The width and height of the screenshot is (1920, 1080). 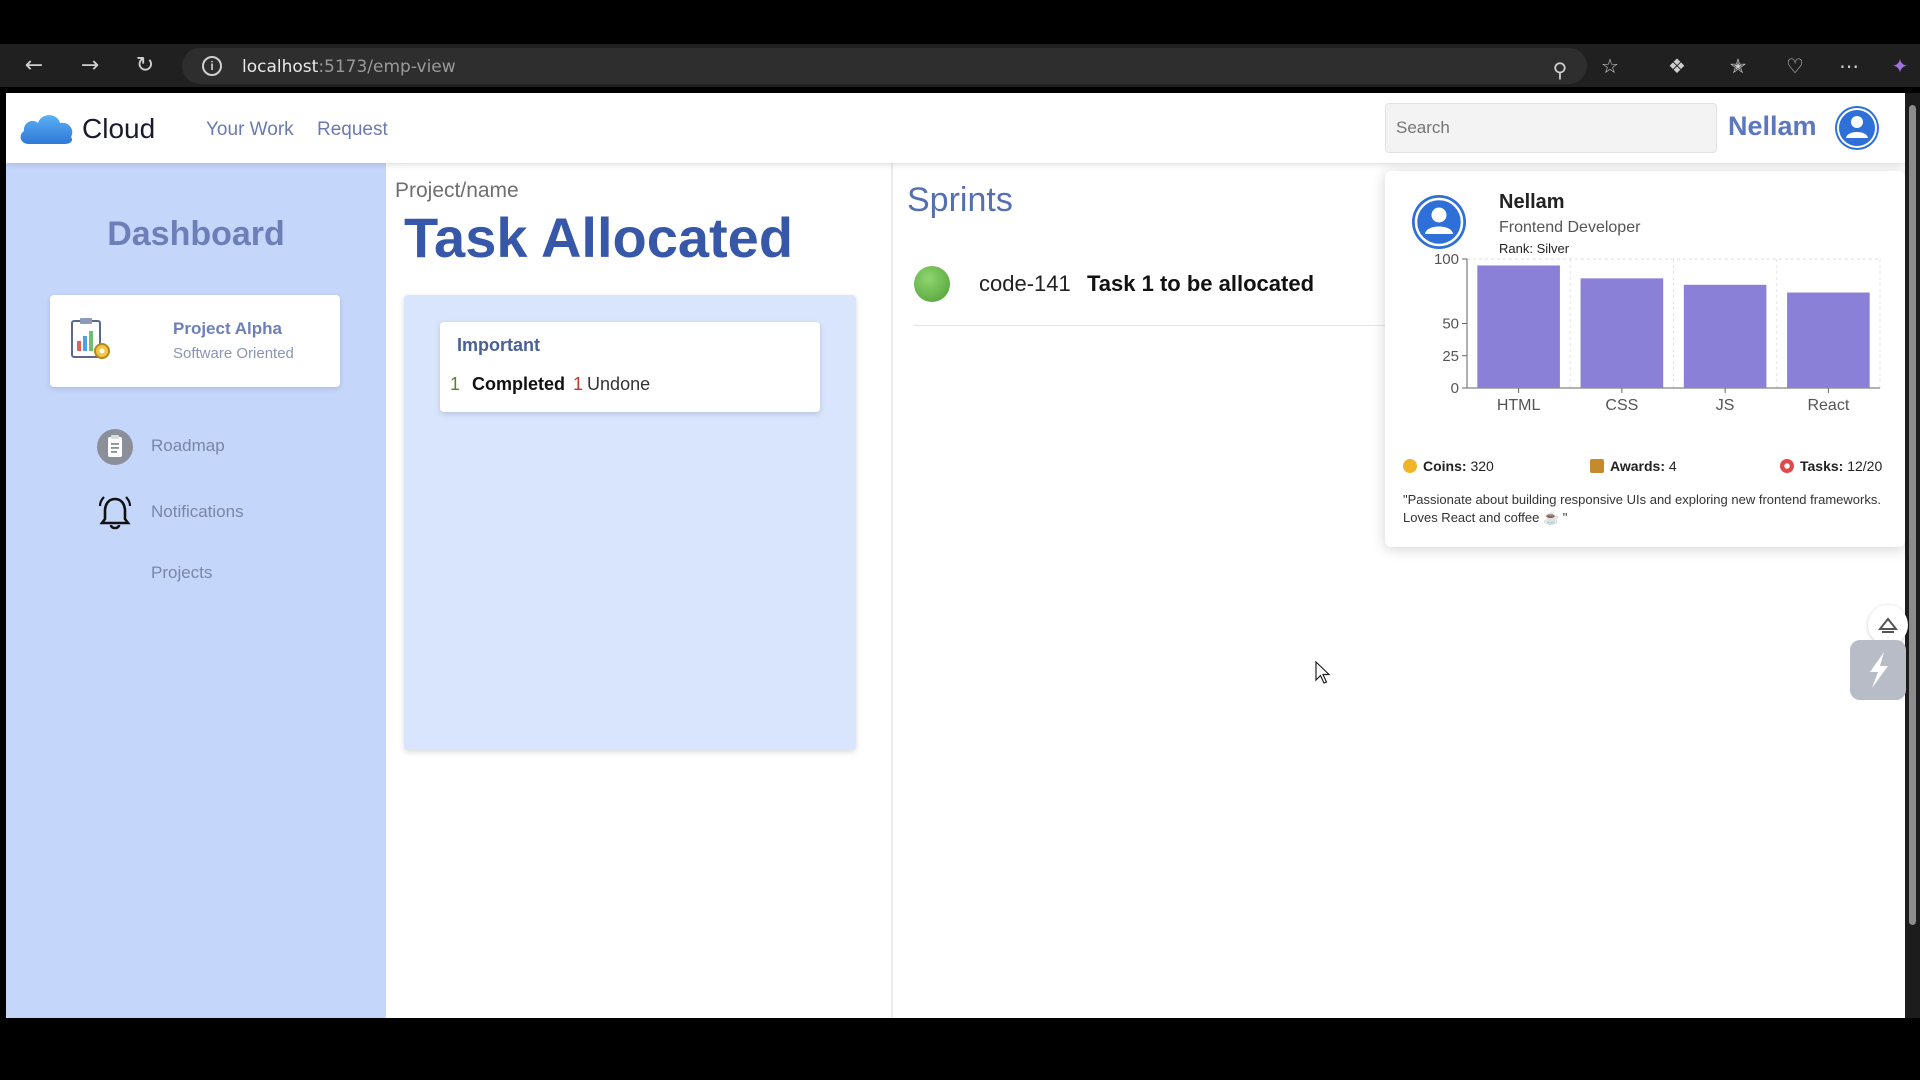 What do you see at coordinates (578, 384) in the screenshot?
I see `undone-count: 1` at bounding box center [578, 384].